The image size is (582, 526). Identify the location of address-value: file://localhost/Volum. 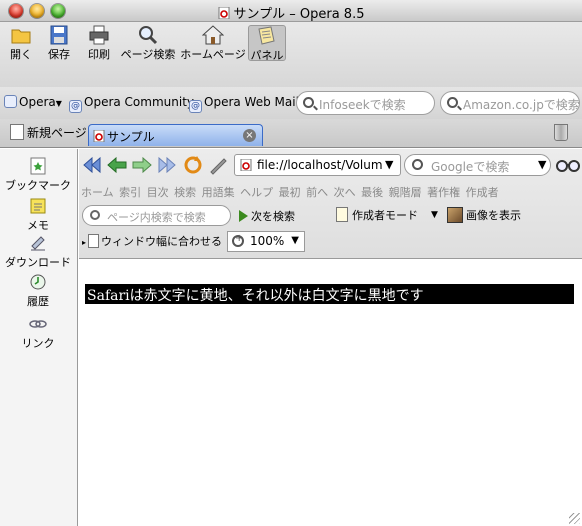
(320, 165).